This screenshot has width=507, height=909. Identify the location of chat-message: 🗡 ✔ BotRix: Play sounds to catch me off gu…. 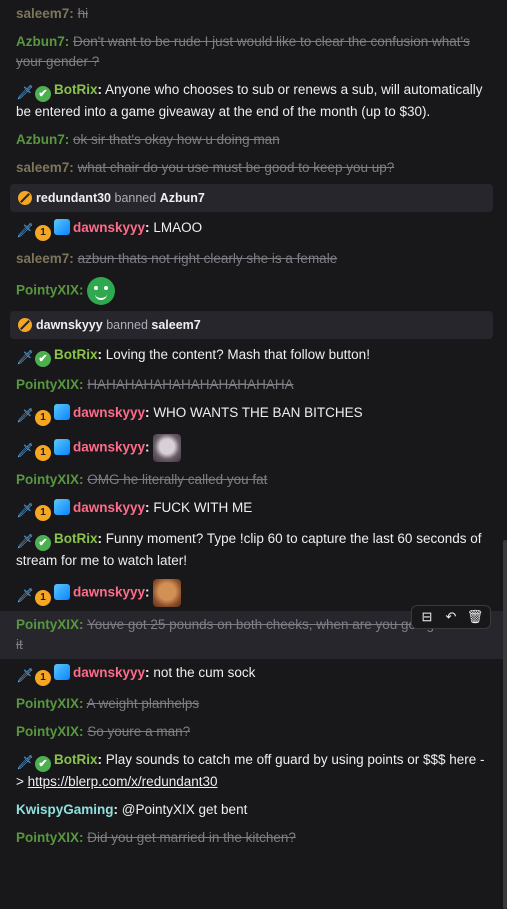
(251, 771).